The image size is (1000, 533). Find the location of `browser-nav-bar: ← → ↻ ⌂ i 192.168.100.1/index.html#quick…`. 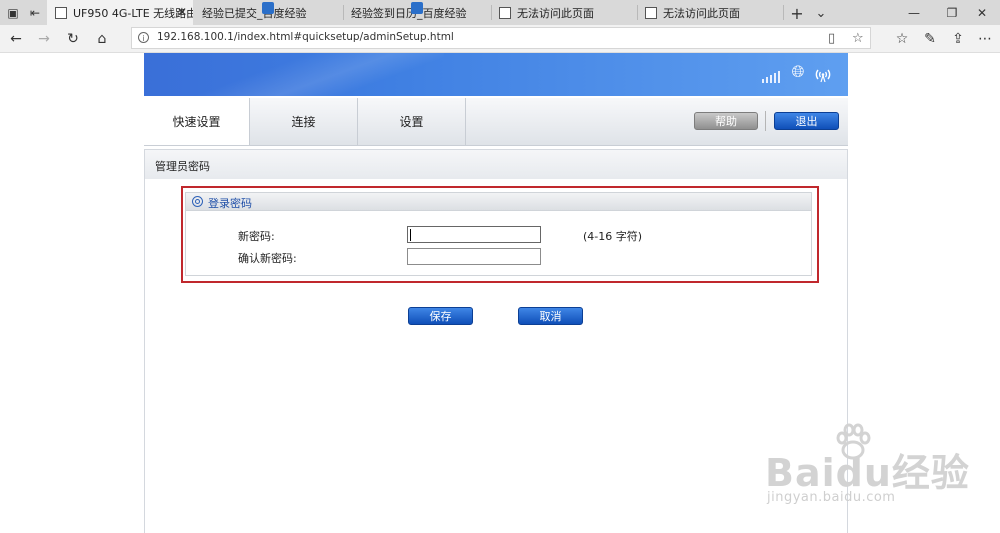

browser-nav-bar: ← → ↻ ⌂ i 192.168.100.1/index.html#quick… is located at coordinates (500, 39).